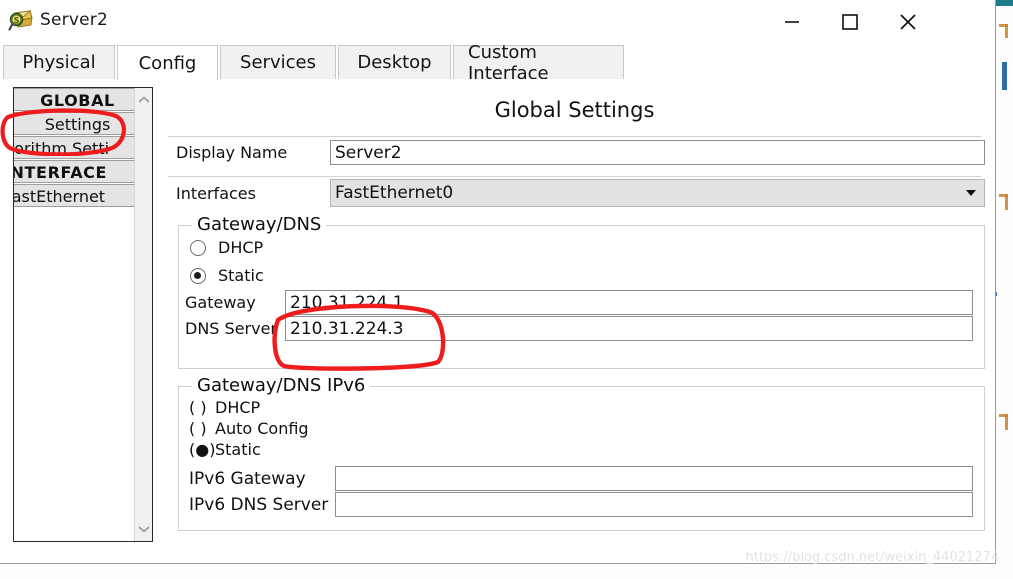 This screenshot has height=579, width=1013. I want to click on tab-services-label: Services, so click(278, 62).